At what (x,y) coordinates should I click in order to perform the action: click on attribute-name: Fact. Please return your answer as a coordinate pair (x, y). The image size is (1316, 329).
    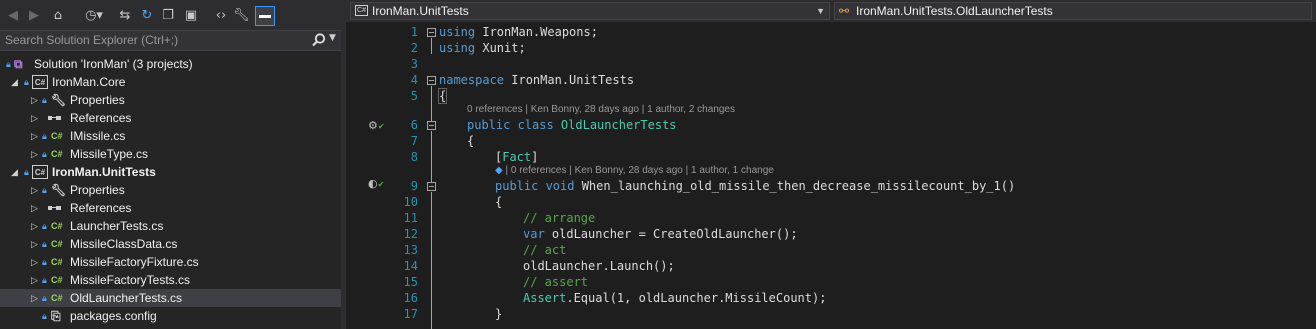
    Looking at the image, I should click on (517, 157).